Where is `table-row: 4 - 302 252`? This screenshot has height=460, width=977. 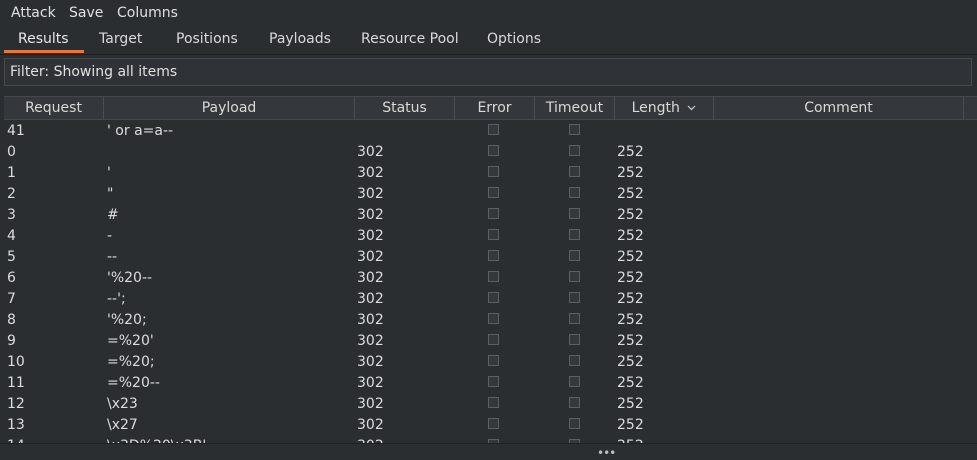
table-row: 4 - 302 252 is located at coordinates (490, 236).